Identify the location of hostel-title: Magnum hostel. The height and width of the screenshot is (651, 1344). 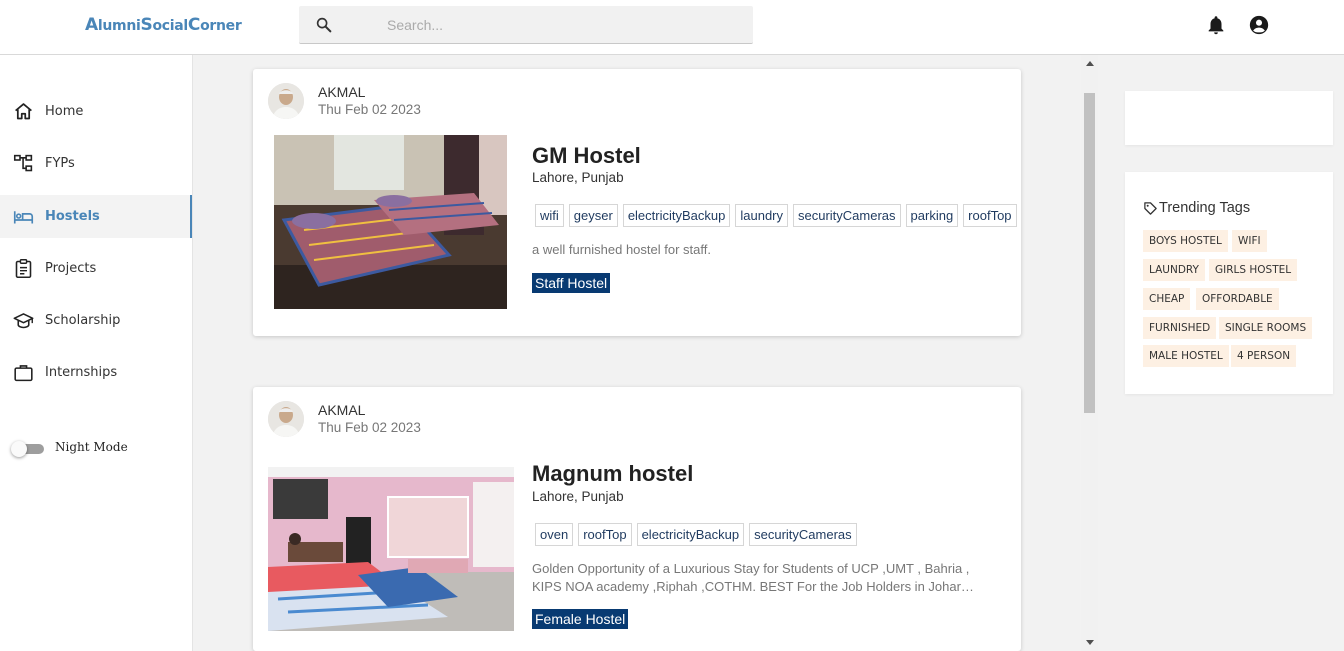
(612, 474).